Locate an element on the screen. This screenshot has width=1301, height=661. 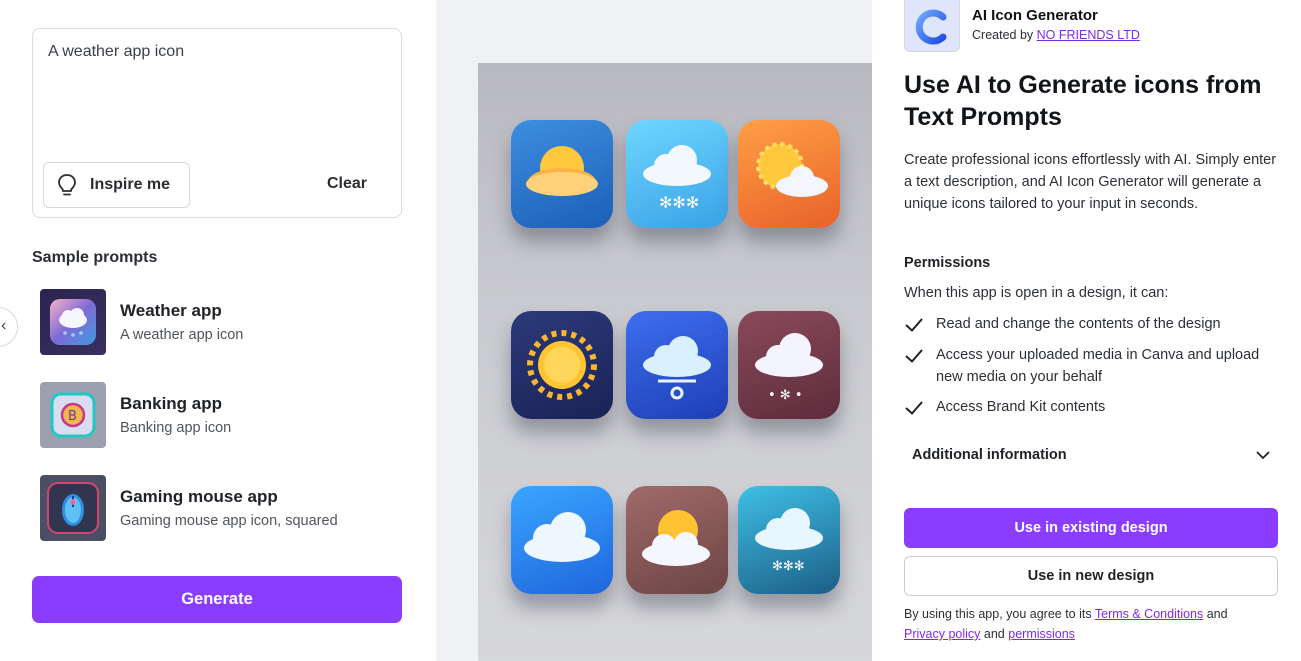
inspire-me-button: Inspire me is located at coordinates (116, 185).